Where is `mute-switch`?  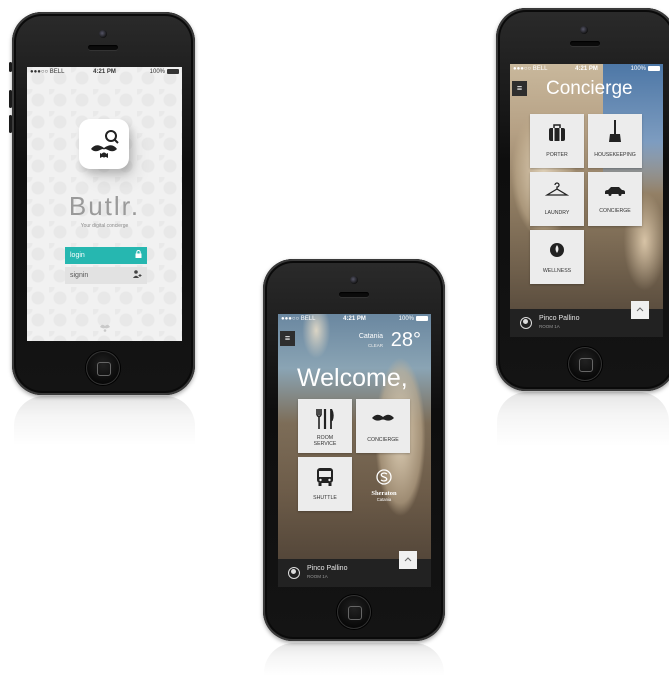 mute-switch is located at coordinates (10, 67).